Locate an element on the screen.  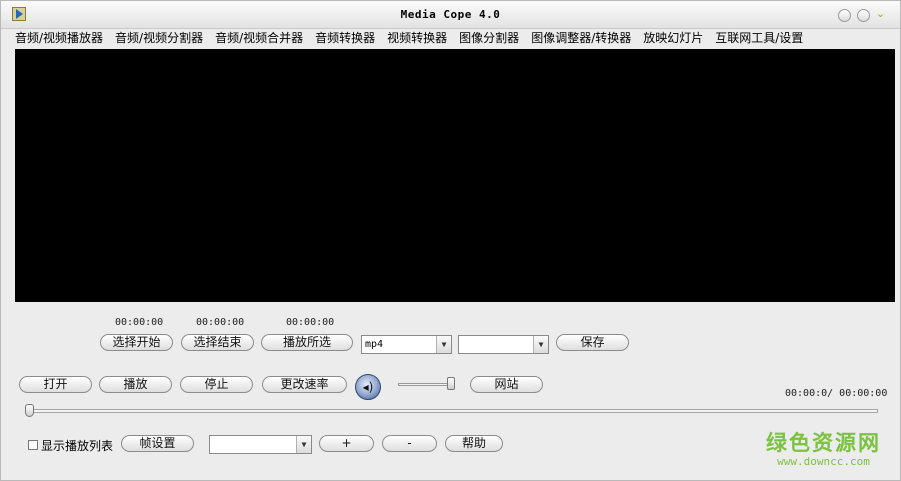
frame-select: ▼ is located at coordinates (260, 444).